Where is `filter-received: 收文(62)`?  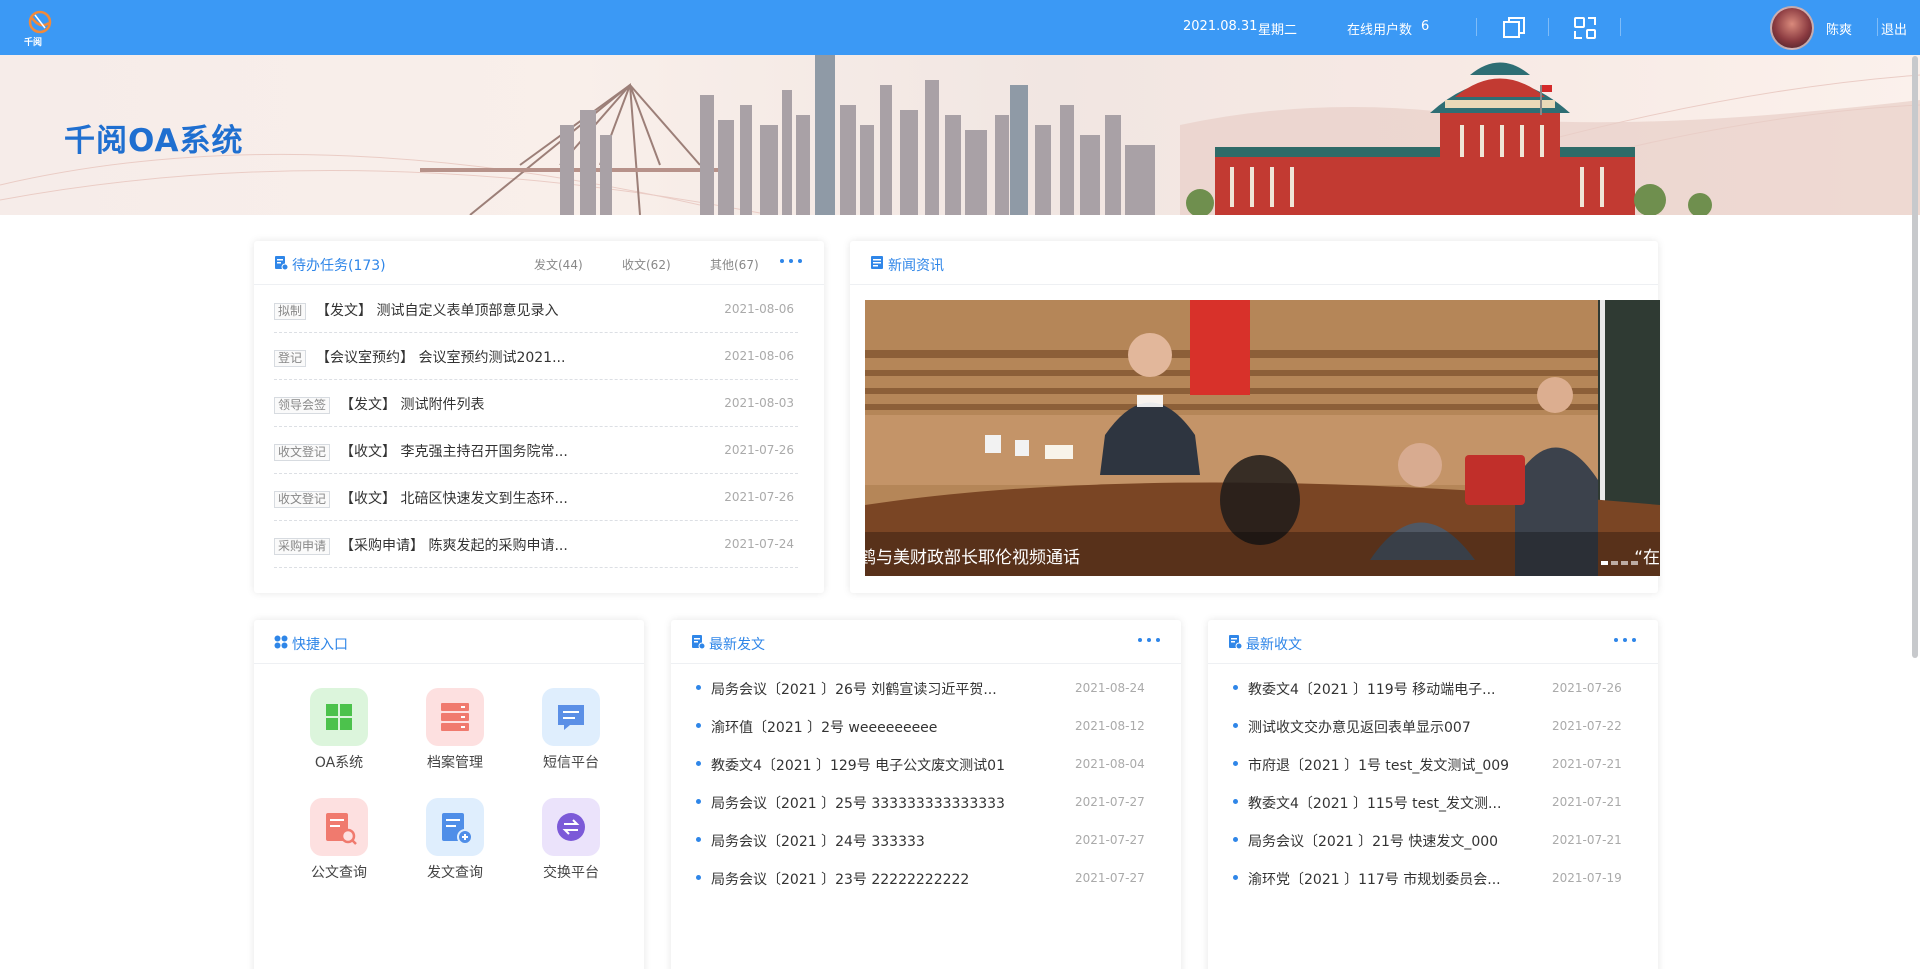 filter-received: 收文(62) is located at coordinates (646, 264).